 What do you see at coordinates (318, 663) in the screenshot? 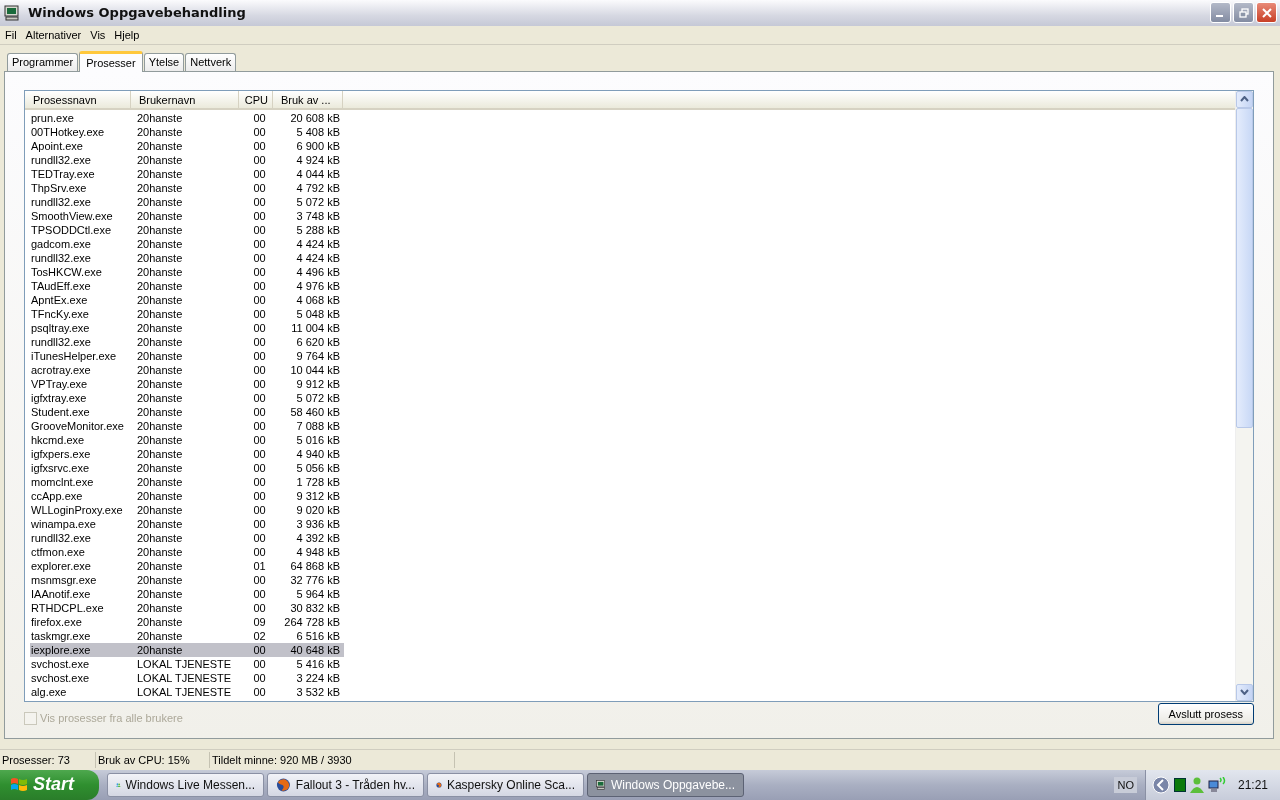
I see `table-cell-text: 5 416 kB` at bounding box center [318, 663].